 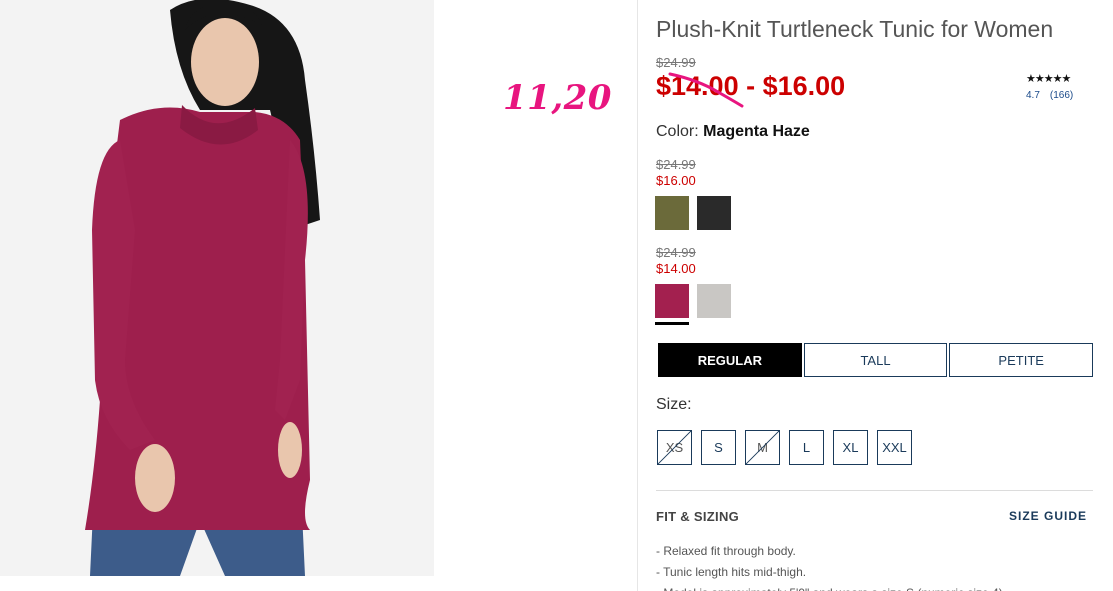 I want to click on product-rating: ★★★★★ 4.7 (166), so click(x=1061, y=87).